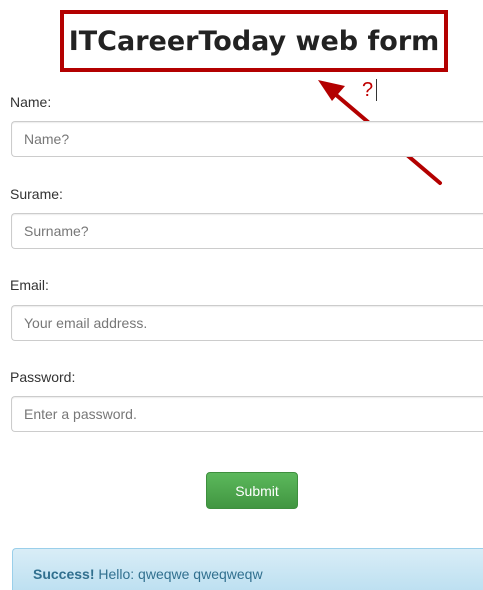  What do you see at coordinates (252, 490) in the screenshot?
I see `submit-button: Submit` at bounding box center [252, 490].